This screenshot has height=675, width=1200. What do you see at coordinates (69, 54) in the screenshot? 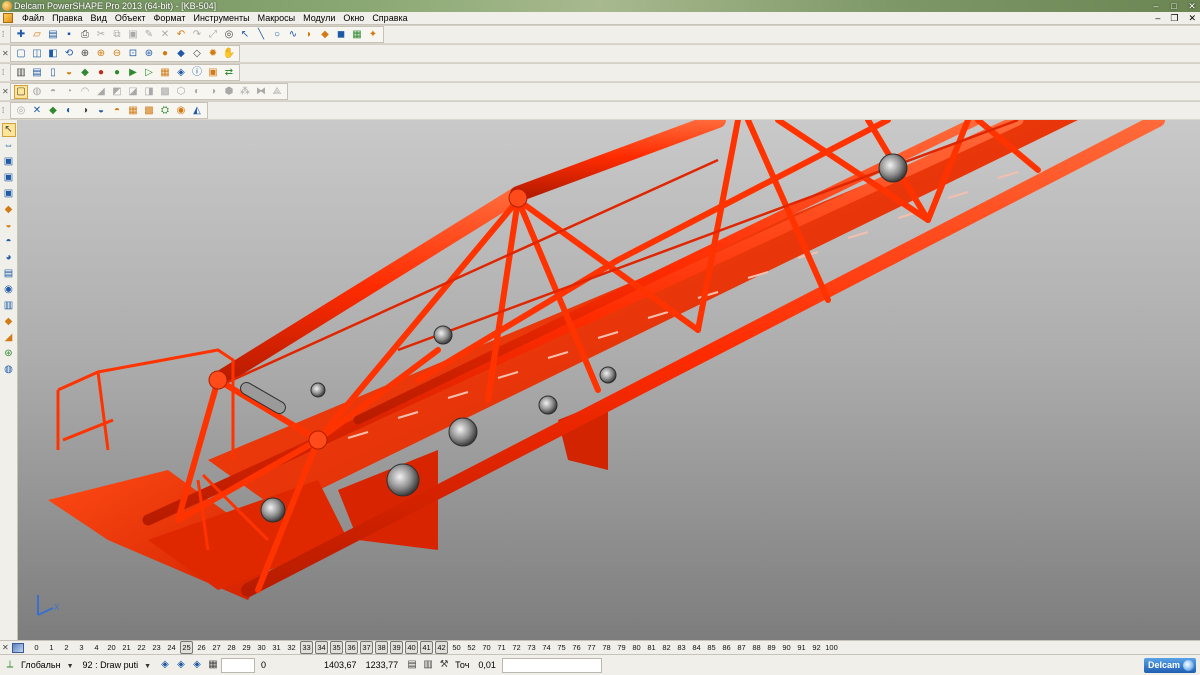
I see `cube-rotate-icon: ⟲` at bounding box center [69, 54].